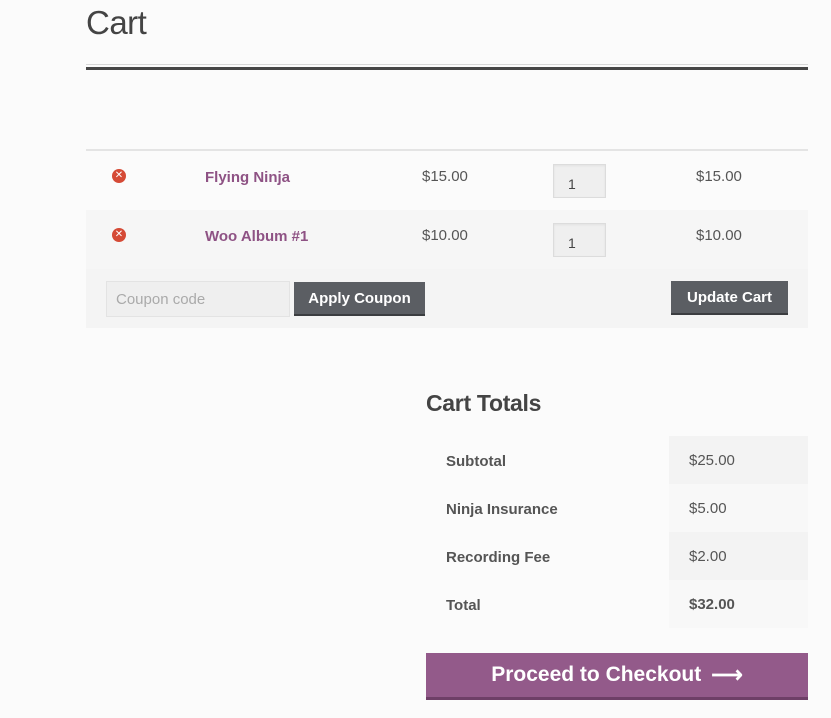 This screenshot has height=718, width=831. What do you see at coordinates (727, 674) in the screenshot?
I see `right-arrow-icon: ⟶` at bounding box center [727, 674].